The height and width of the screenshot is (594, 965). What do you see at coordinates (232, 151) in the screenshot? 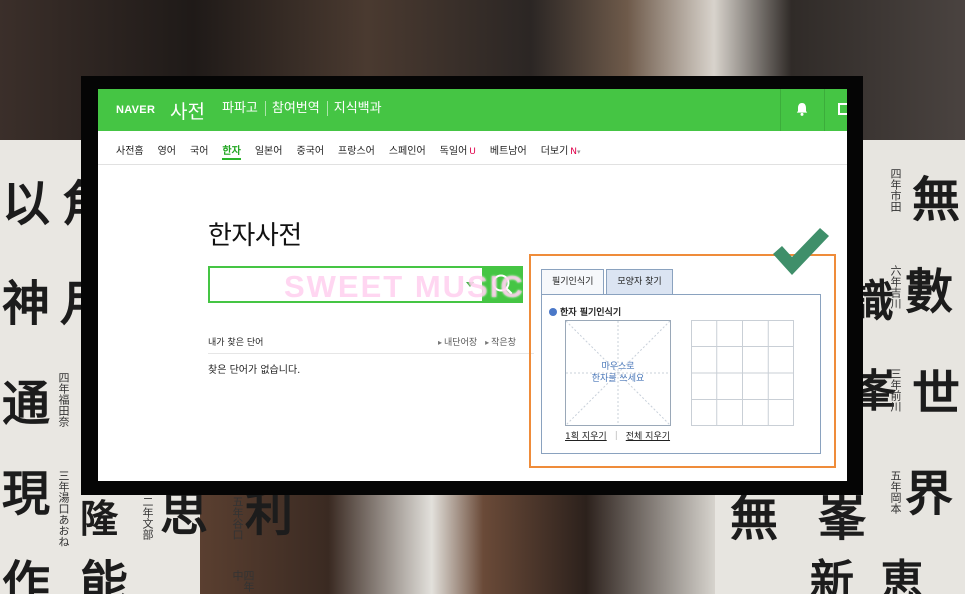
I see `nav-item-hanja: 한자` at bounding box center [232, 151].